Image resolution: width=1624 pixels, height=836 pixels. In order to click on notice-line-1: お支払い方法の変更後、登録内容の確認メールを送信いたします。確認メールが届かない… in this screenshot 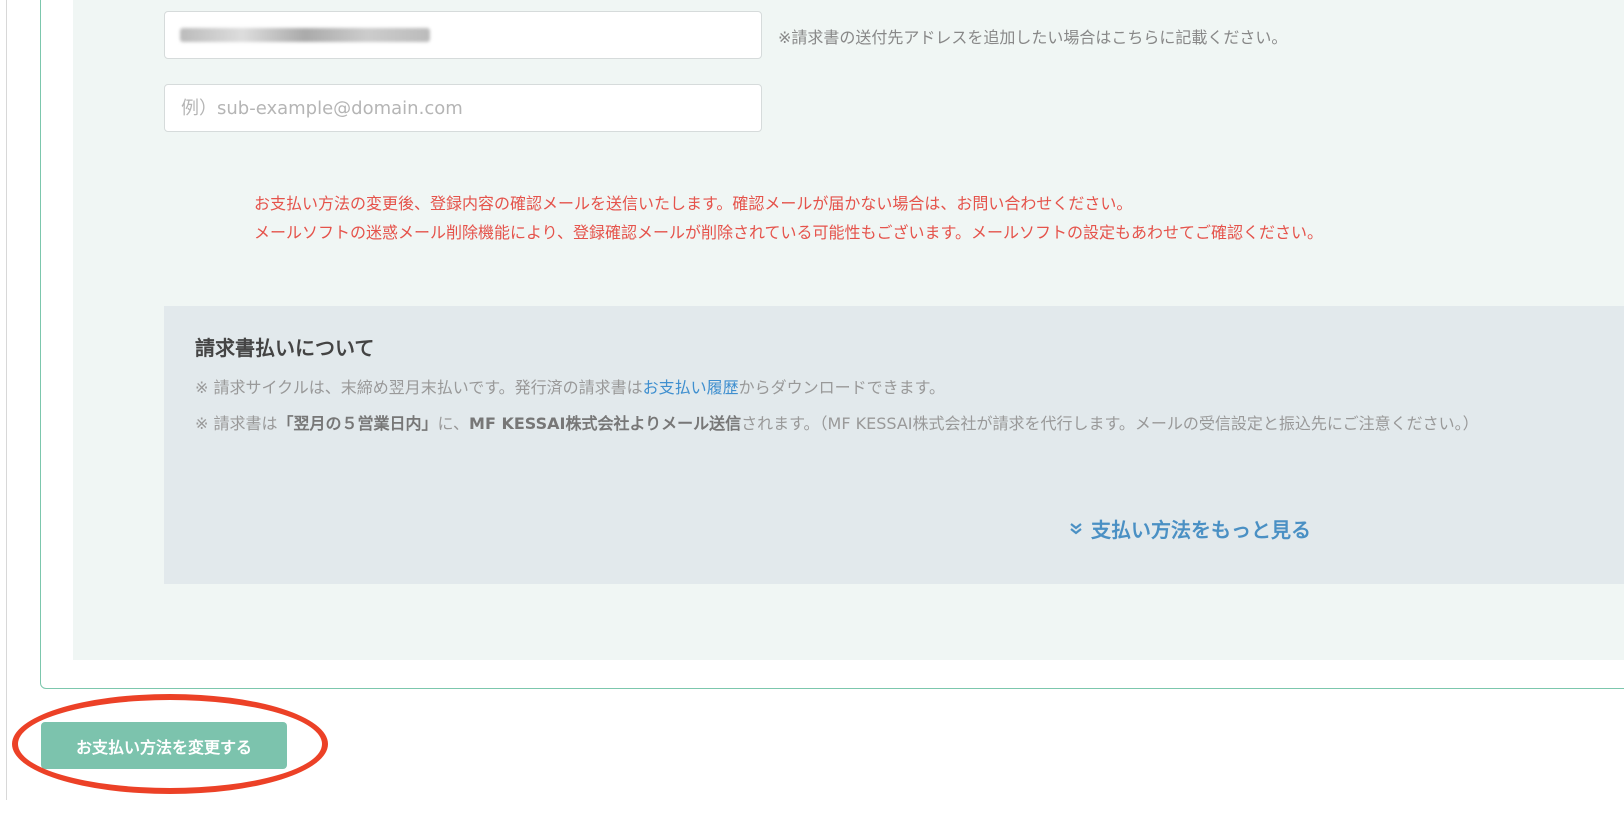, I will do `click(693, 203)`.